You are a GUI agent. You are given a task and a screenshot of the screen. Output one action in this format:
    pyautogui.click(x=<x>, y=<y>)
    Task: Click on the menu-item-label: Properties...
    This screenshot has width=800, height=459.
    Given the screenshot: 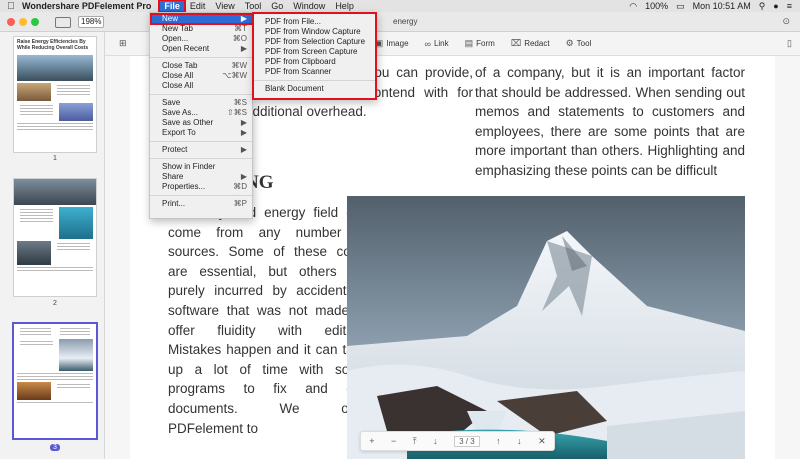 What is the action you would take?
    pyautogui.click(x=184, y=186)
    